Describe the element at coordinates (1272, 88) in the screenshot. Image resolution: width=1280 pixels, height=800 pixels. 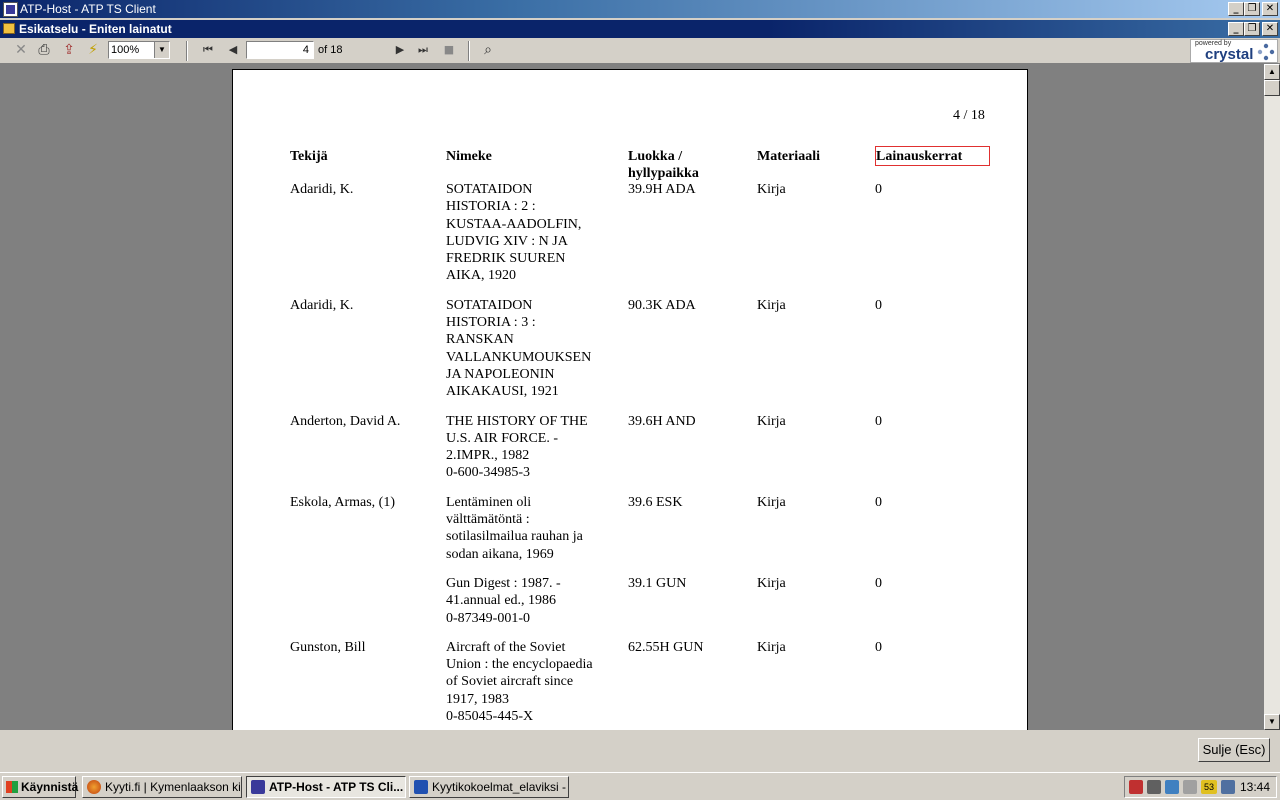
I see `scroll-thumb` at that location.